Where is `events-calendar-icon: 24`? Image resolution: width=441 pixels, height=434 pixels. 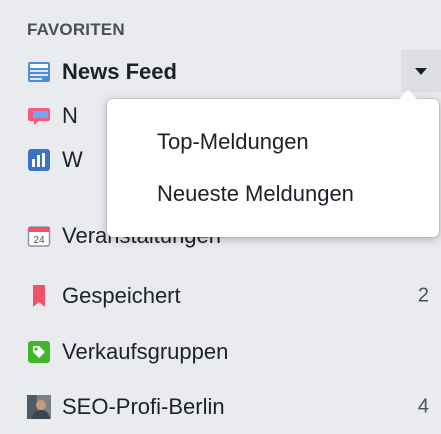 events-calendar-icon: 24 is located at coordinates (39, 236).